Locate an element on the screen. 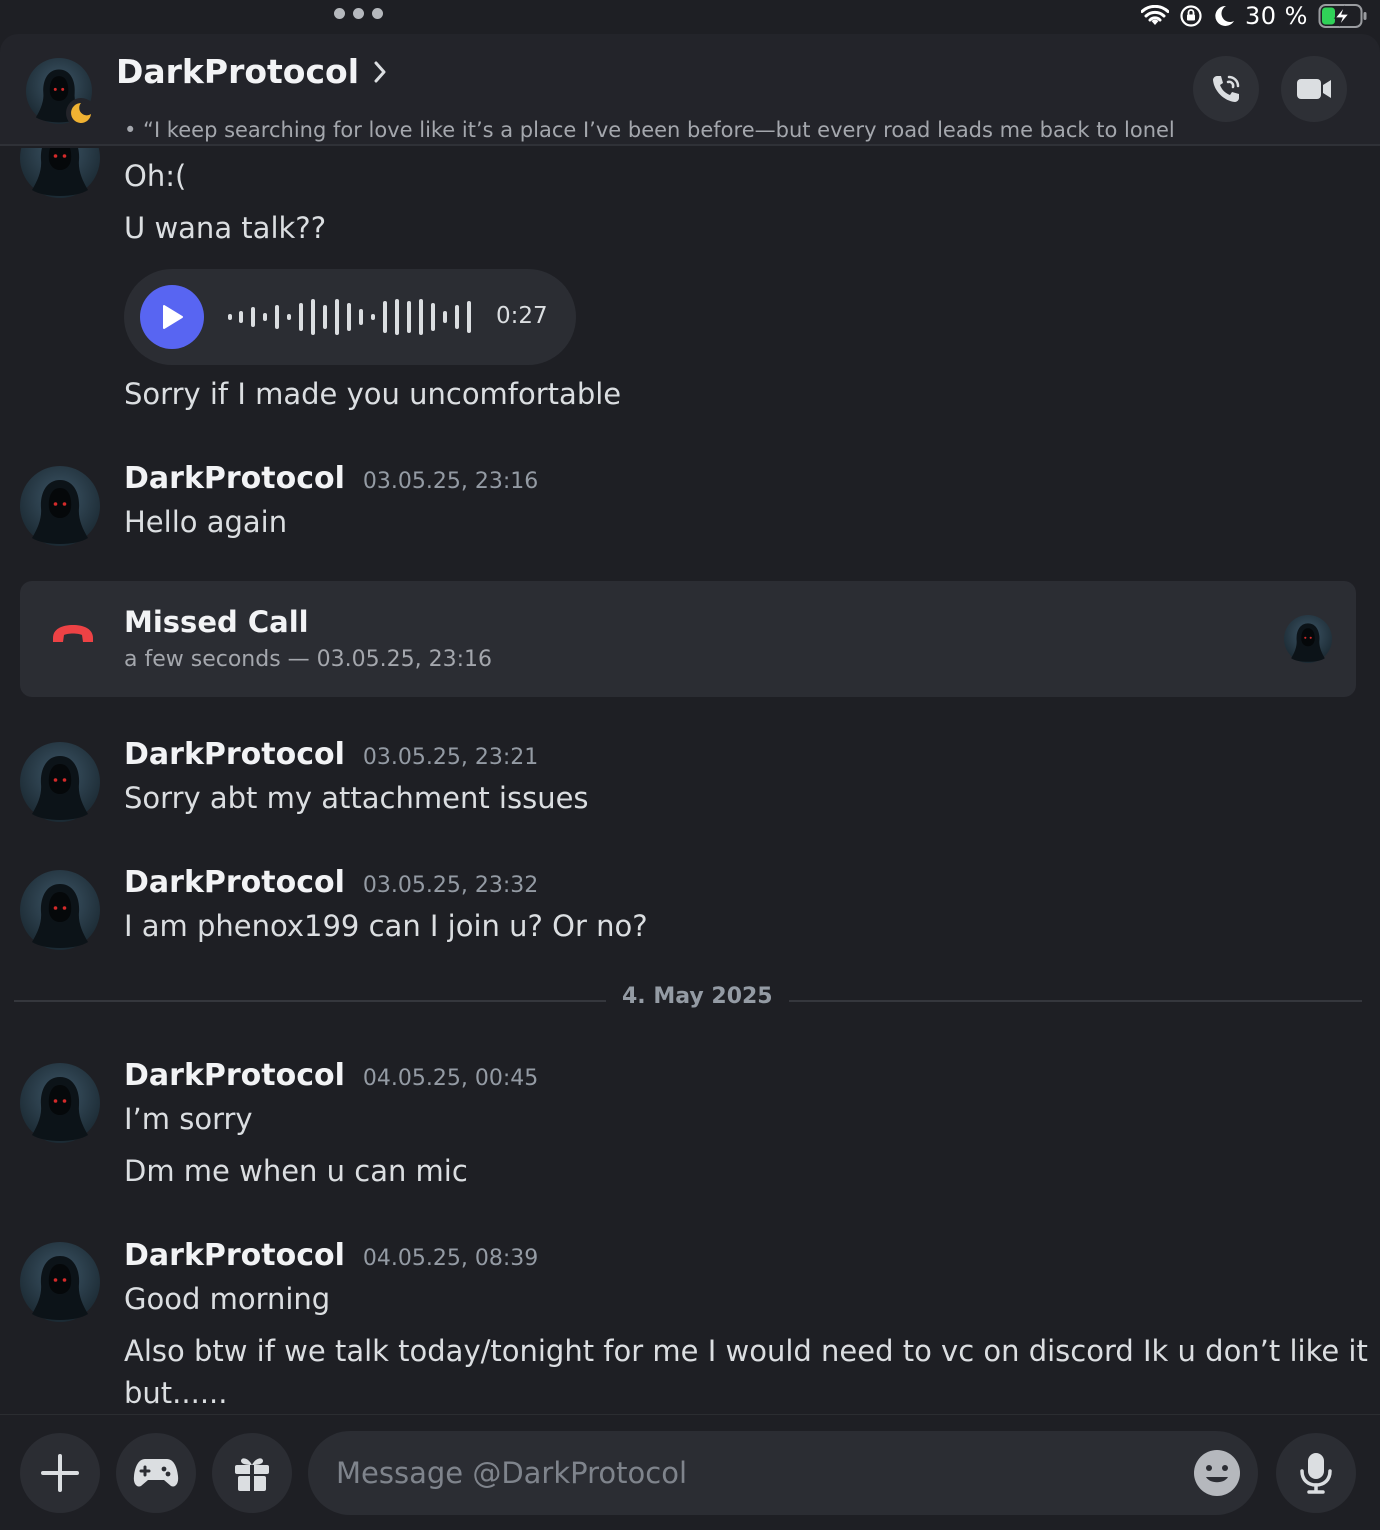 This screenshot has height=1530, width=1380. battery-percent: 30 % is located at coordinates (1276, 16).